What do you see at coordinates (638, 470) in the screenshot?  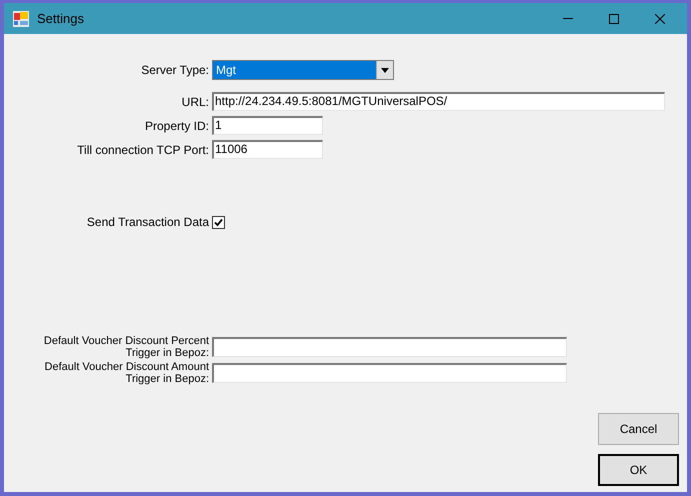 I see `ok-button: OK` at bounding box center [638, 470].